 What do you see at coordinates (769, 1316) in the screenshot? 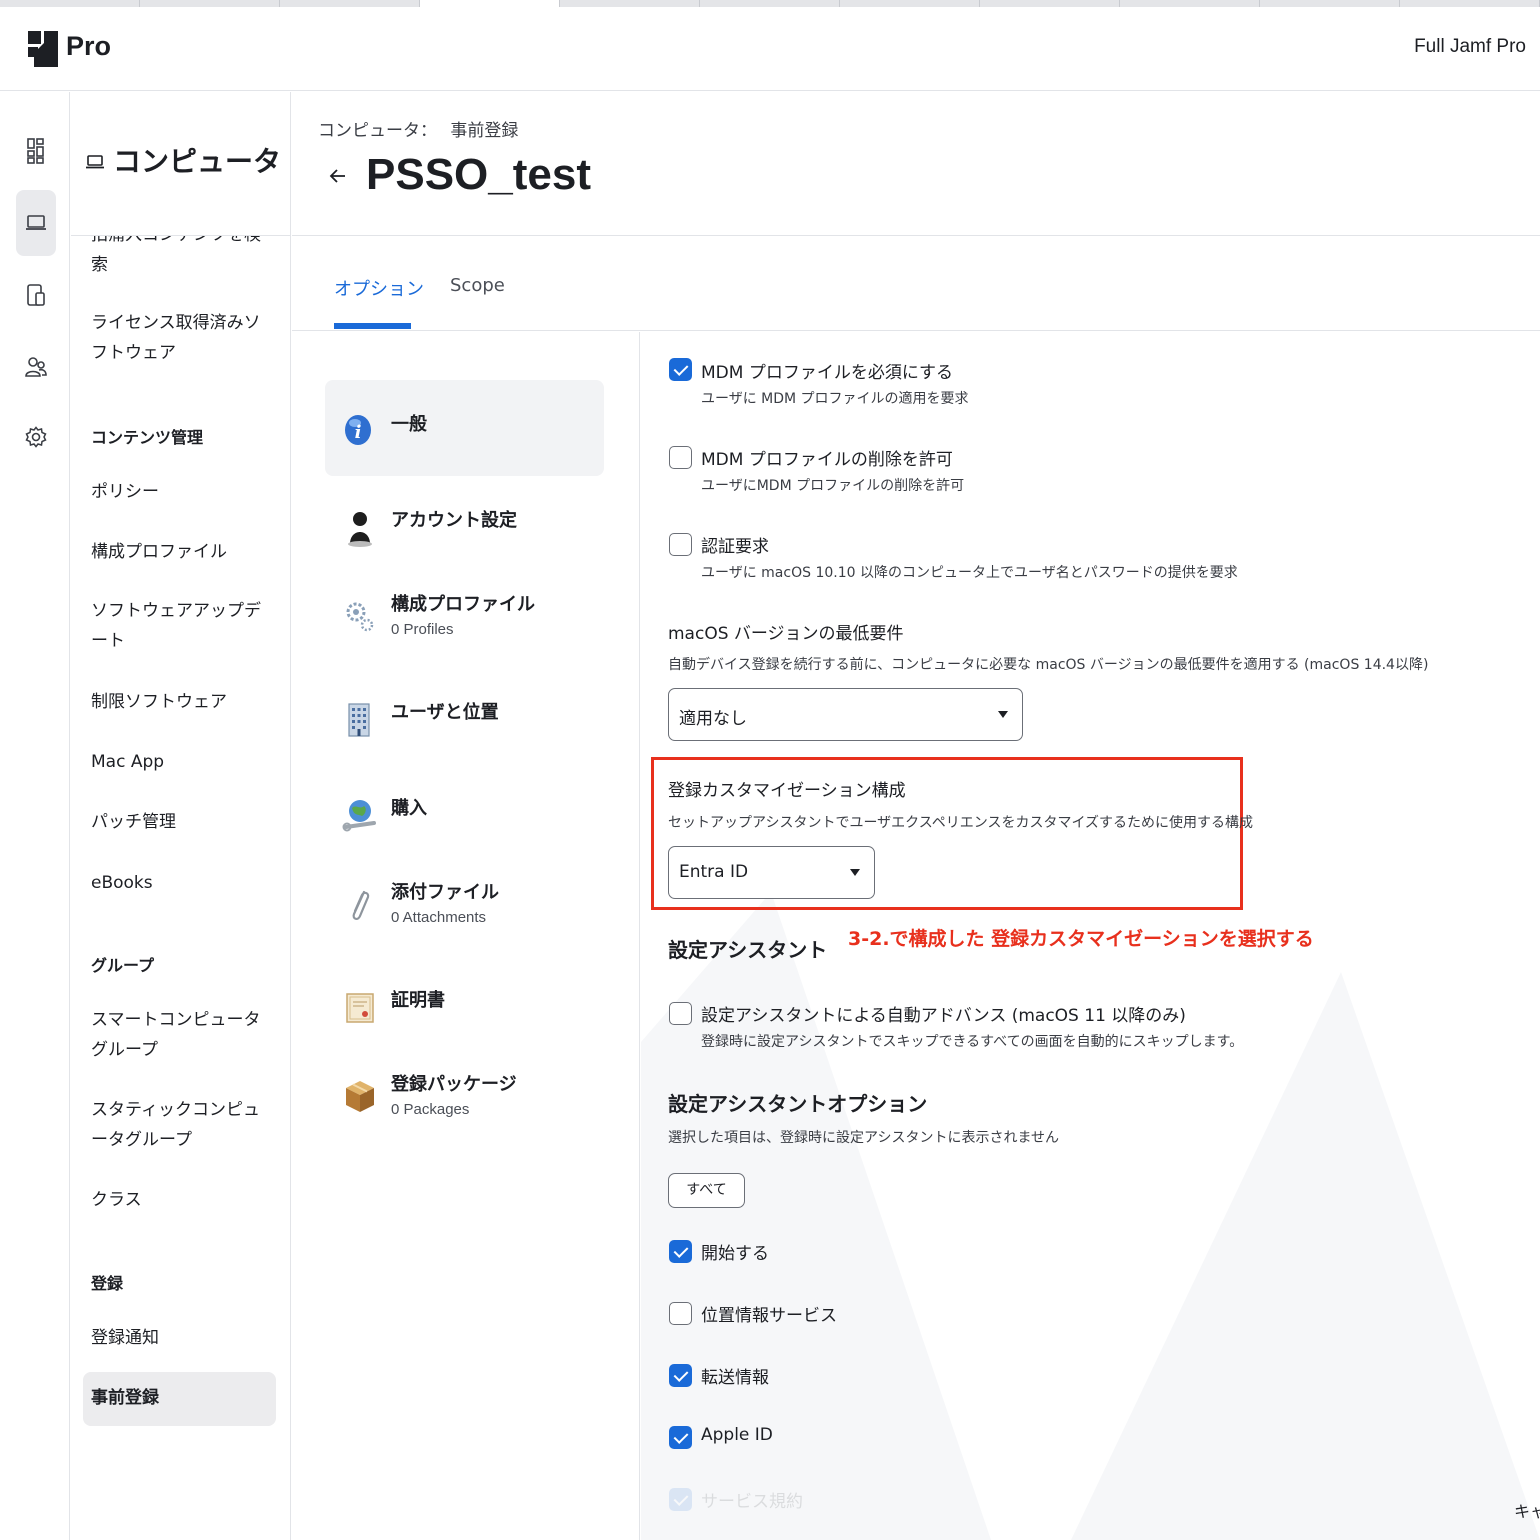
I see `skip-location-services-label: 位置情報サービス` at bounding box center [769, 1316].